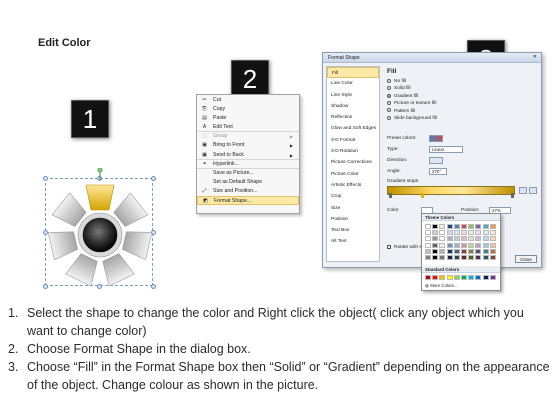  What do you see at coordinates (248, 155) in the screenshot?
I see `menu-item-send-to-back: ▣ Send to Back ▶` at bounding box center [248, 155].